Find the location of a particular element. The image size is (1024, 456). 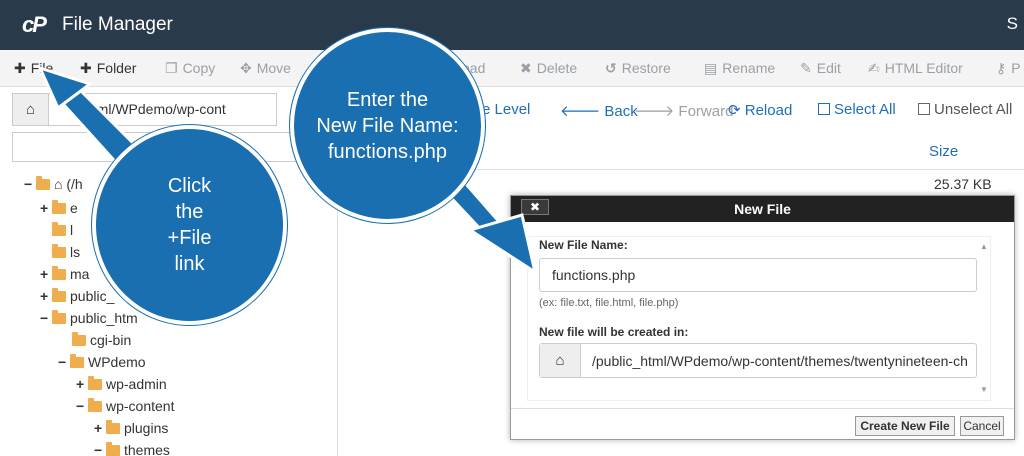

path-input: html/WPdemo/wp-cont is located at coordinates (180, 109).